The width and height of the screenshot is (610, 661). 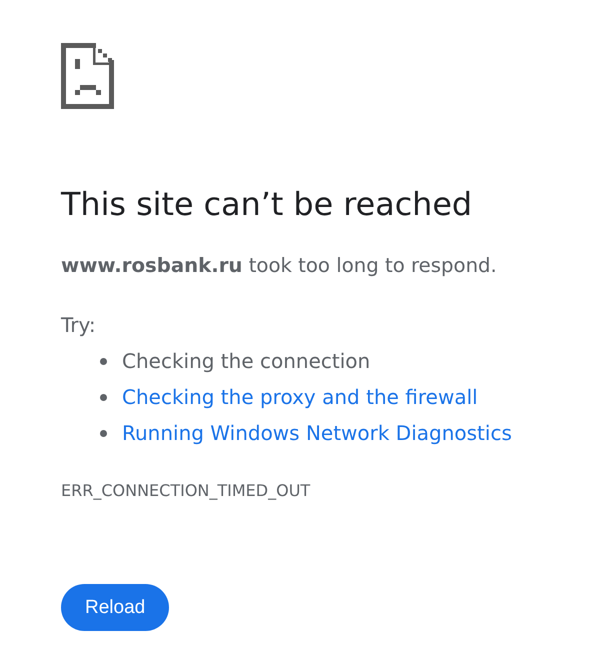 What do you see at coordinates (317, 433) in the screenshot?
I see `suggestion-link: Running Windows Network Diagnostics` at bounding box center [317, 433].